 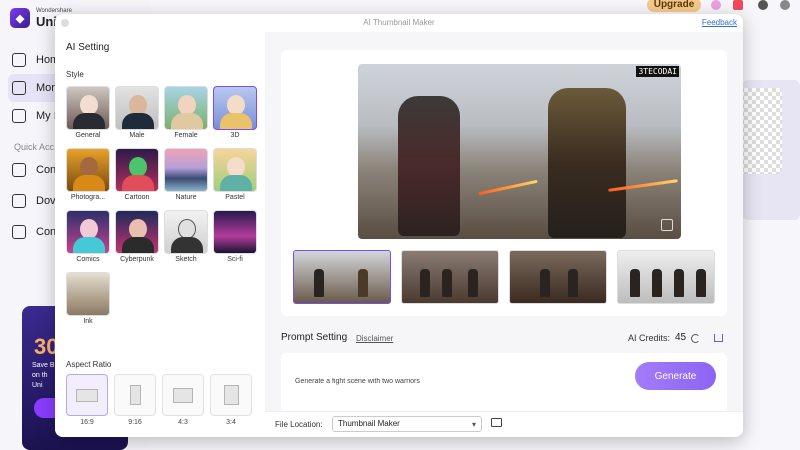 I want to click on style-cyberpunk: Cyberpunk, so click(x=137, y=238).